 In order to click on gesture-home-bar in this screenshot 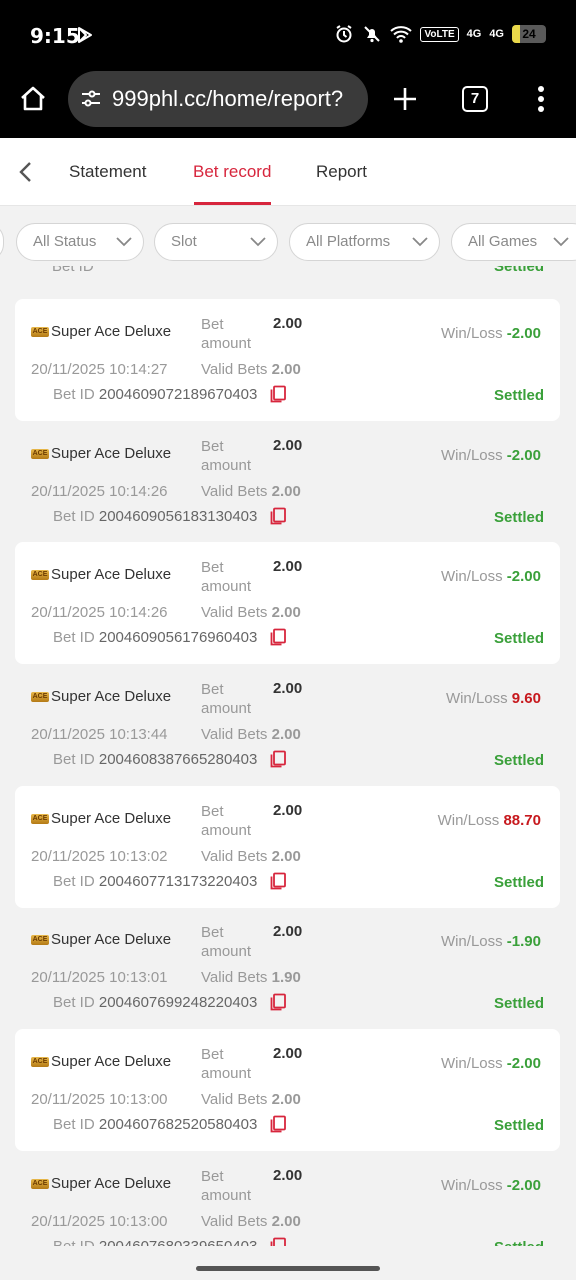, I will do `click(288, 1268)`.